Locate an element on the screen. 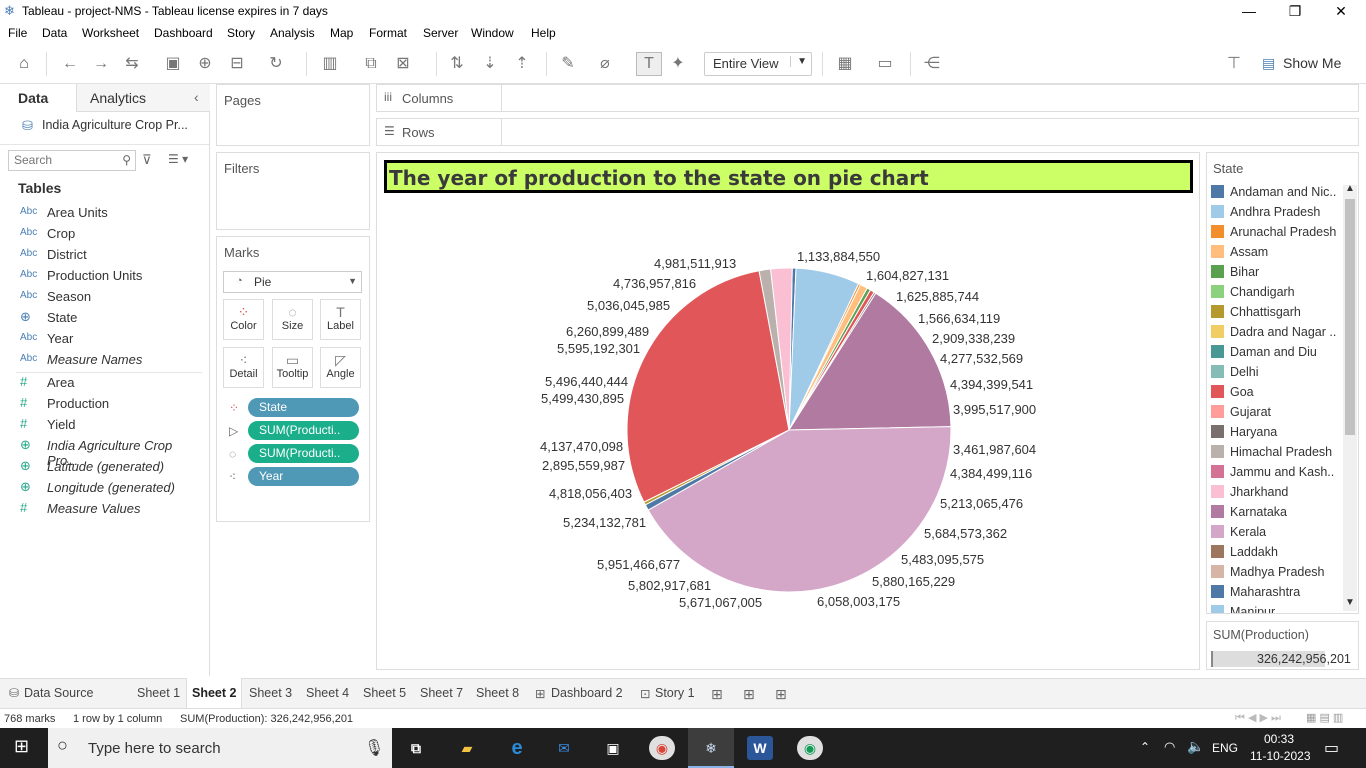  scrollbar-thumb is located at coordinates (1350, 317).